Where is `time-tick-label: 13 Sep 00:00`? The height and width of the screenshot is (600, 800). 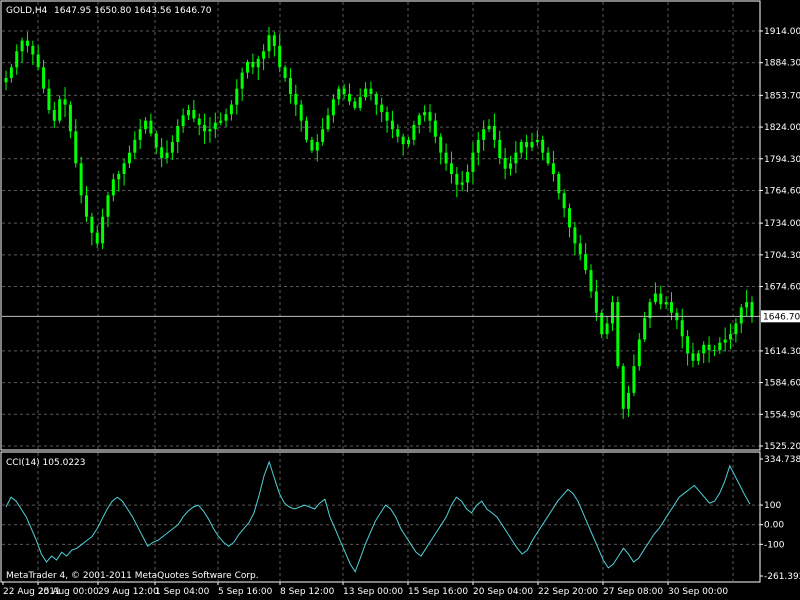 time-tick-label: 13 Sep 00:00 is located at coordinates (373, 592).